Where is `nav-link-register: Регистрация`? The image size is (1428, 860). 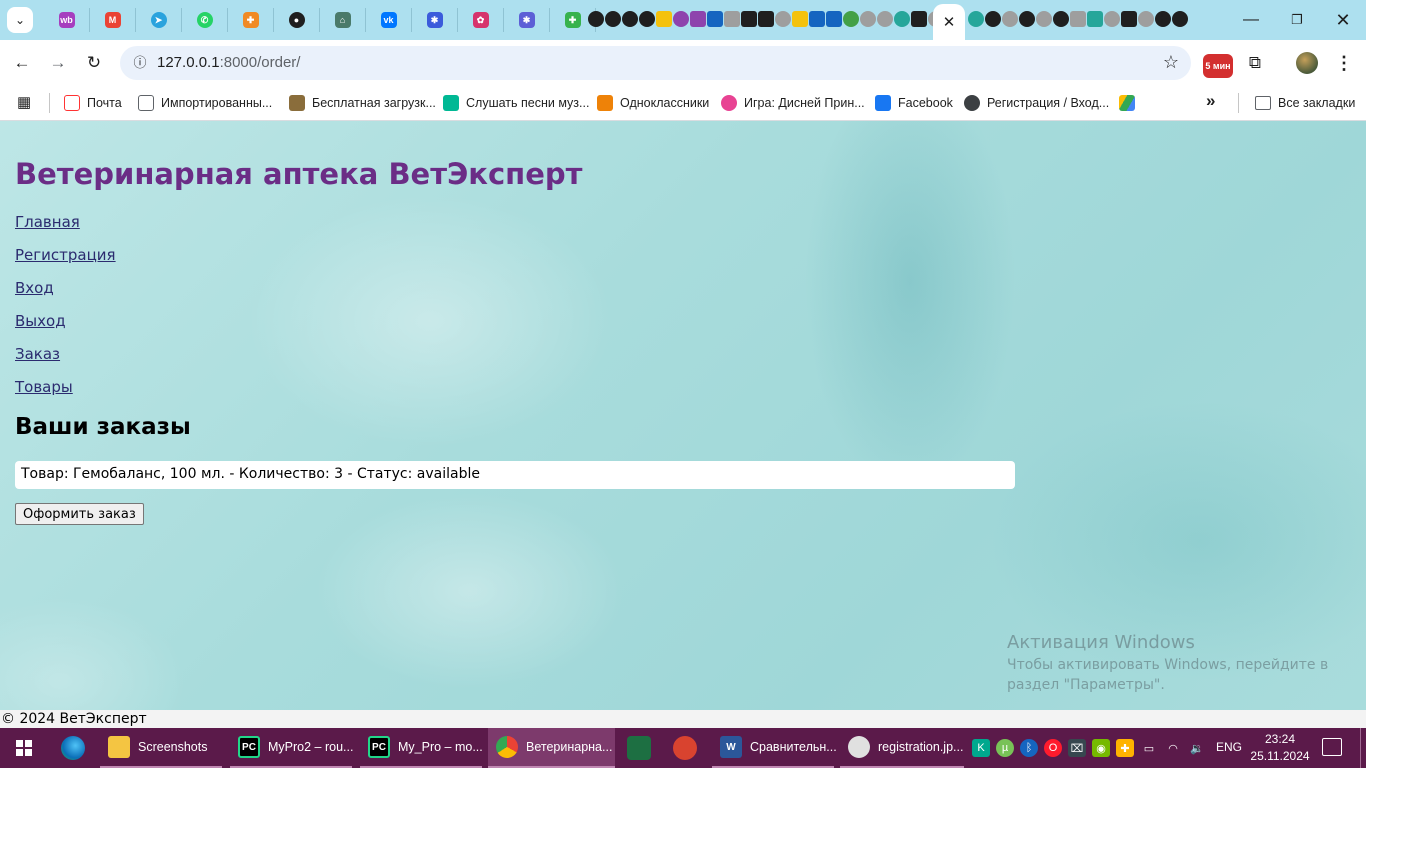
nav-link-register: Регистрация is located at coordinates (65, 262).